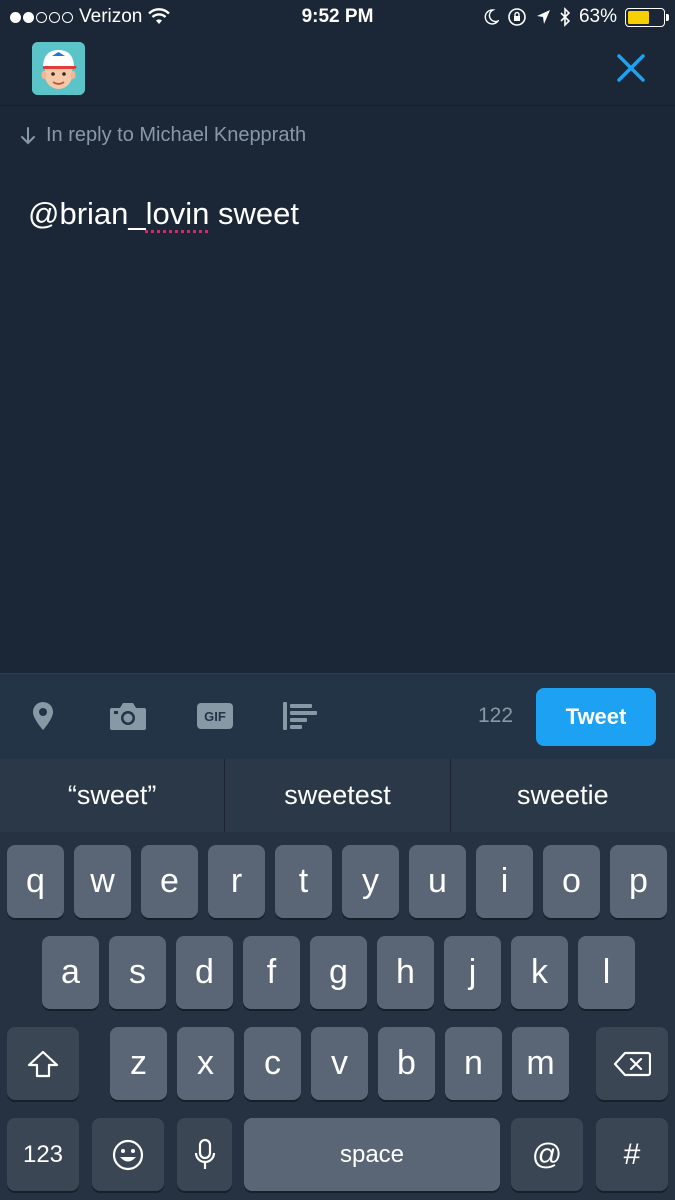  Describe the element at coordinates (338, 972) in the screenshot. I see `key-g: g` at that location.